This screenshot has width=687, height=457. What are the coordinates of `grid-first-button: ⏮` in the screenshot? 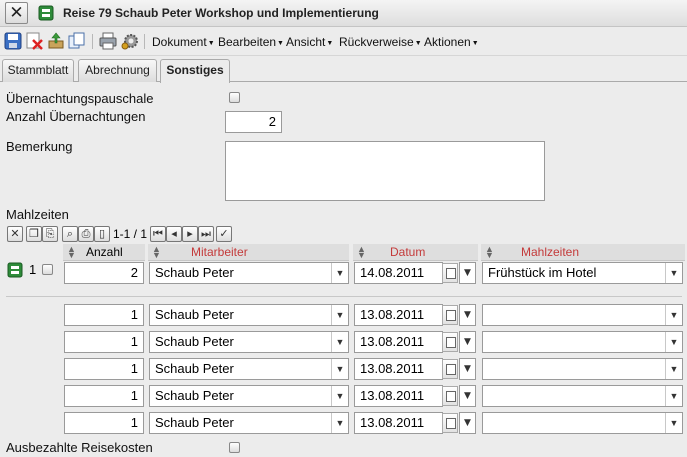 It's located at (158, 234).